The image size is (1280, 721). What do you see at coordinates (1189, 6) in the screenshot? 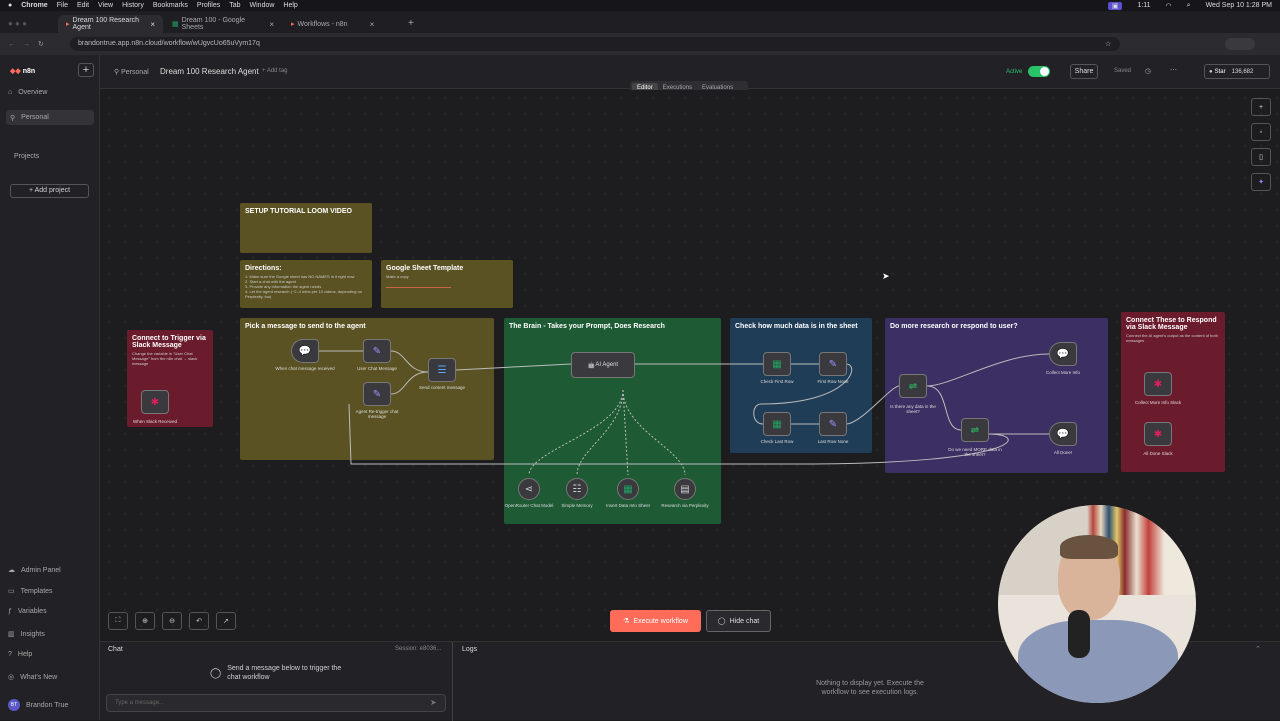
I see `search-icon: ⌕` at bounding box center [1189, 6].